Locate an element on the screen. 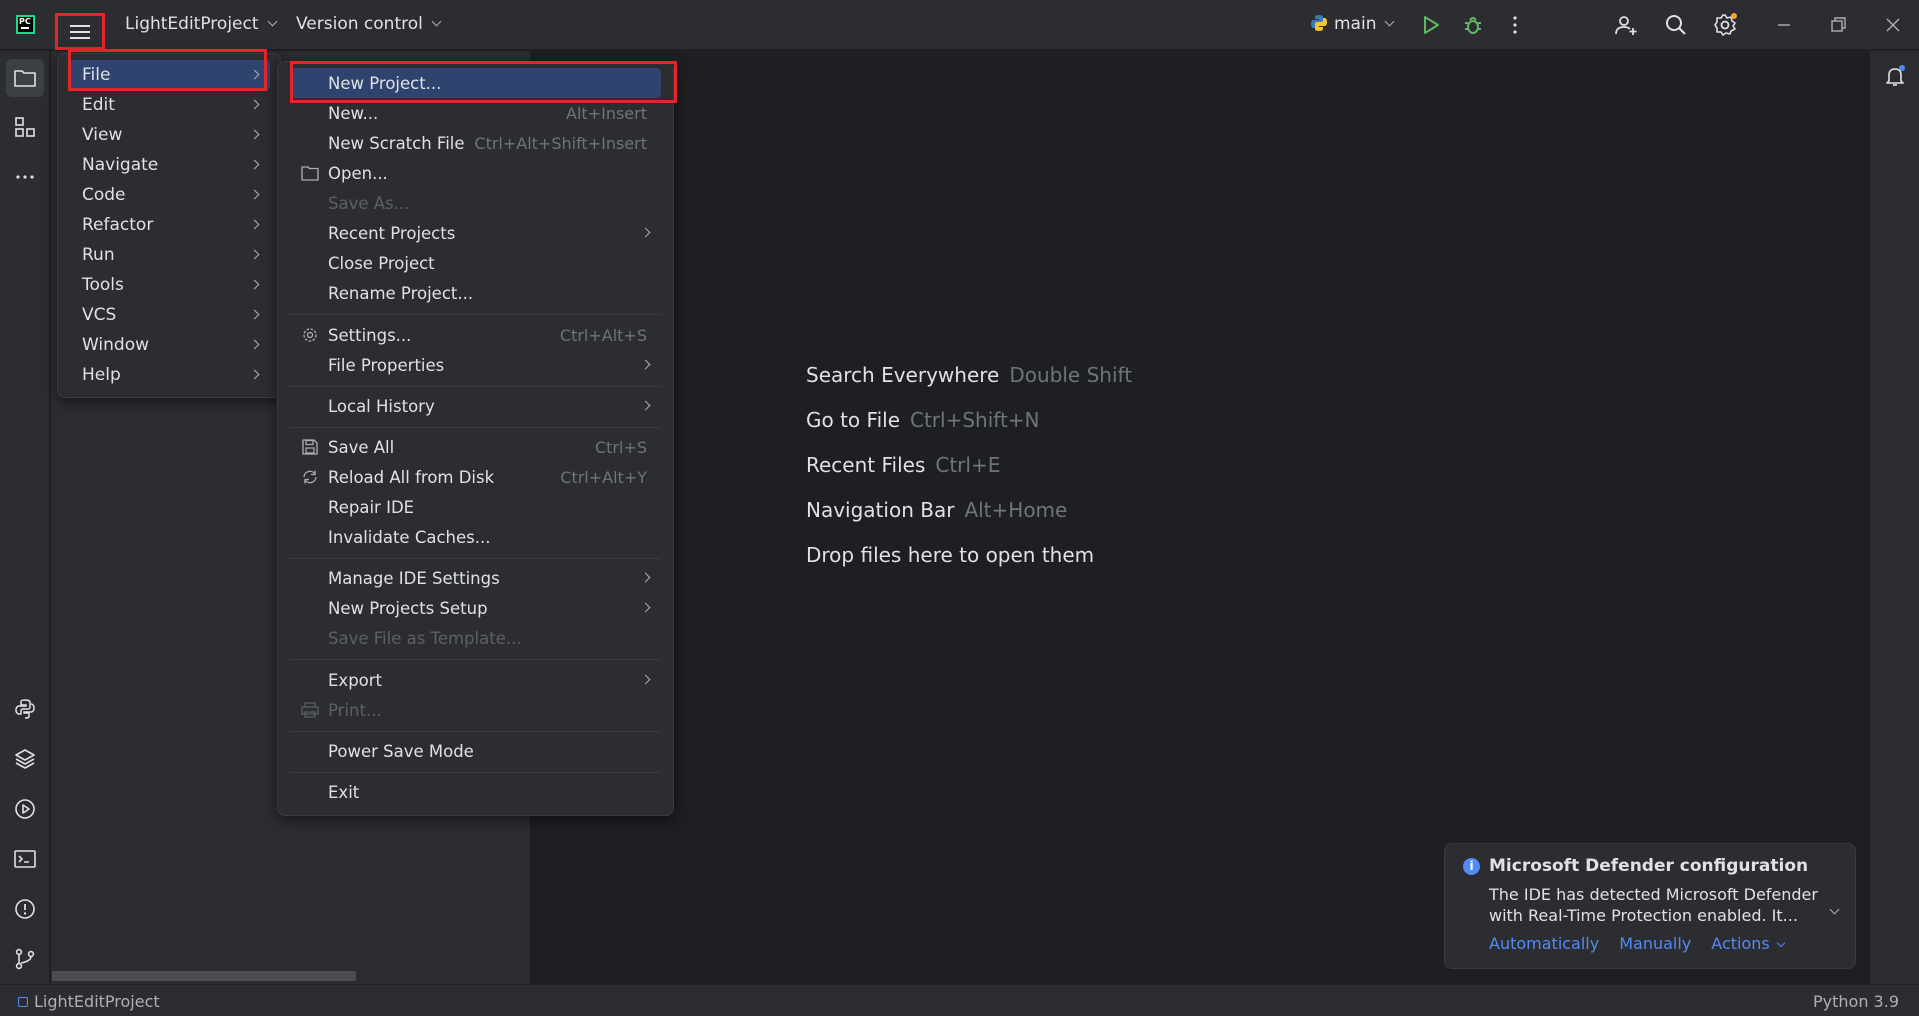  manually-link: Manually is located at coordinates (1655, 943).